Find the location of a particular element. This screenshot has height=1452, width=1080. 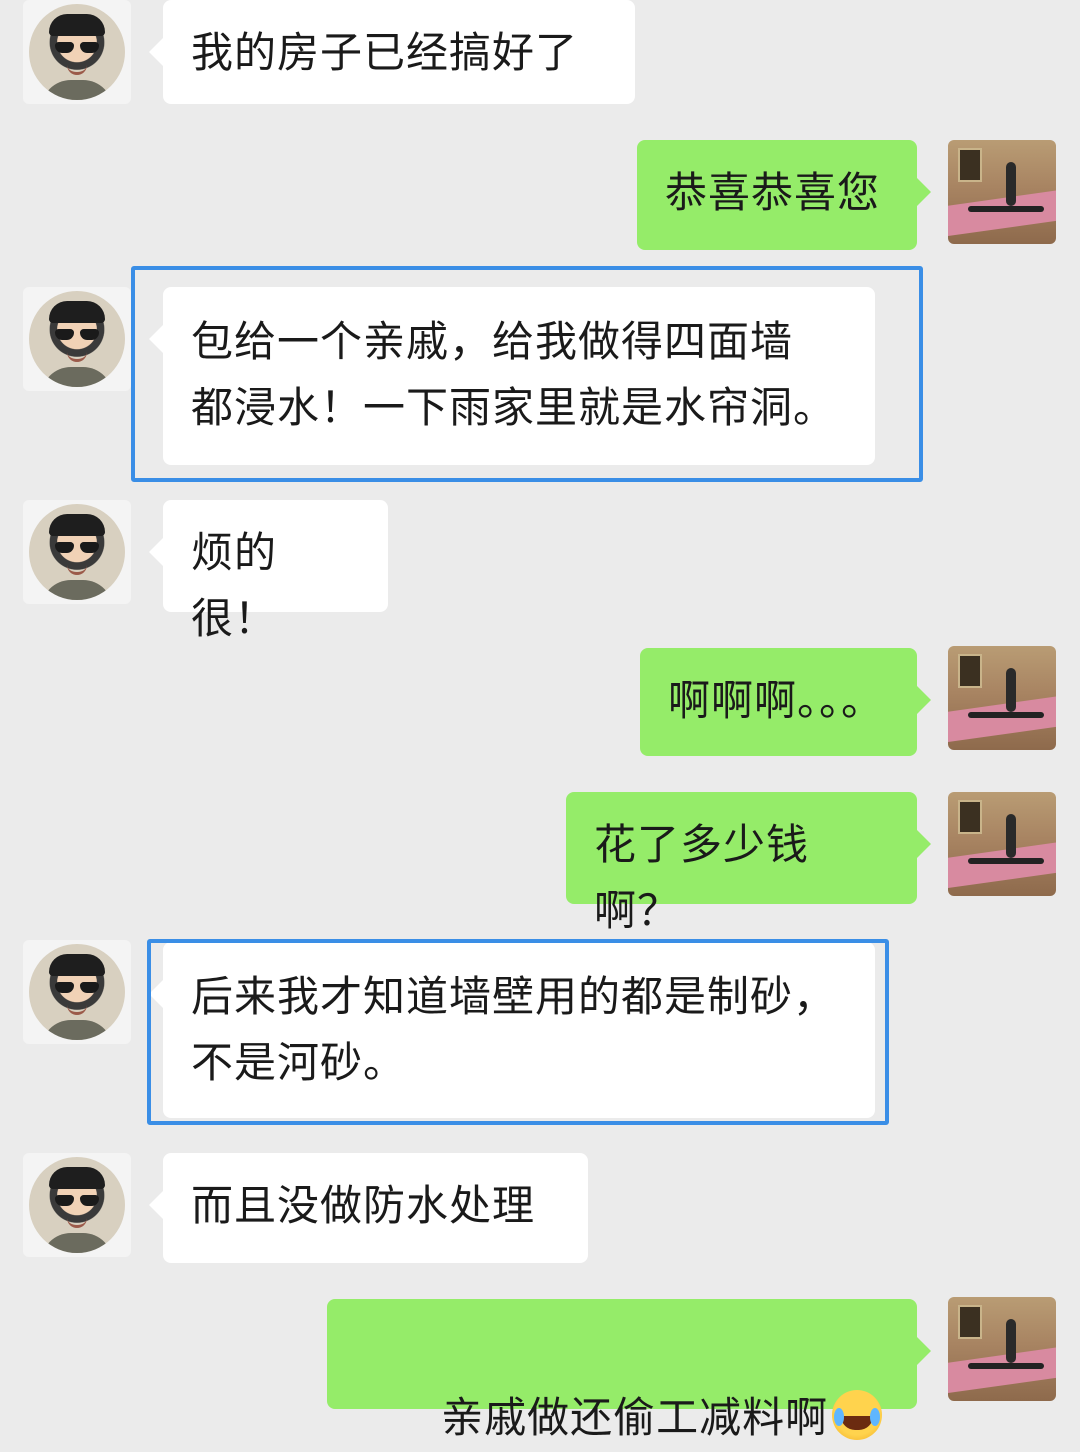

incoming-message-bubble: 烦的很！ is located at coordinates (268, 571).